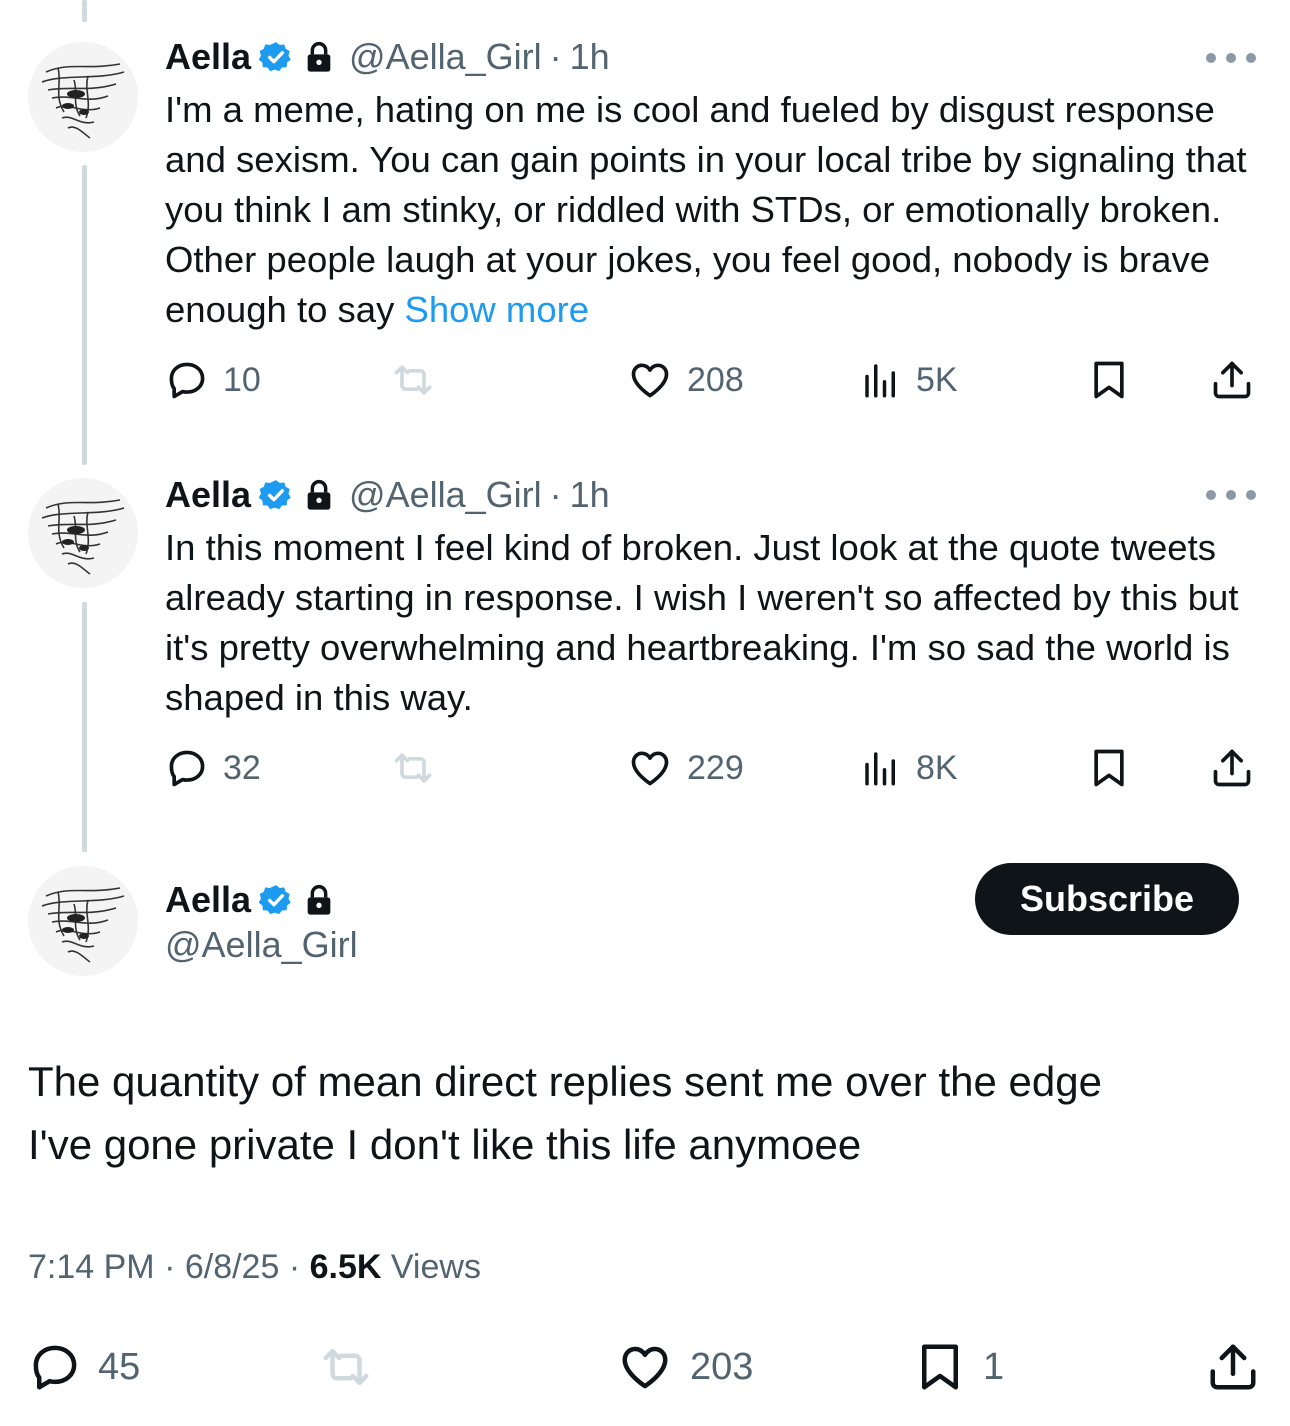 The width and height of the screenshot is (1290, 1426). Describe the element at coordinates (715, 767) in the screenshot. I see `like-count: 229` at that location.